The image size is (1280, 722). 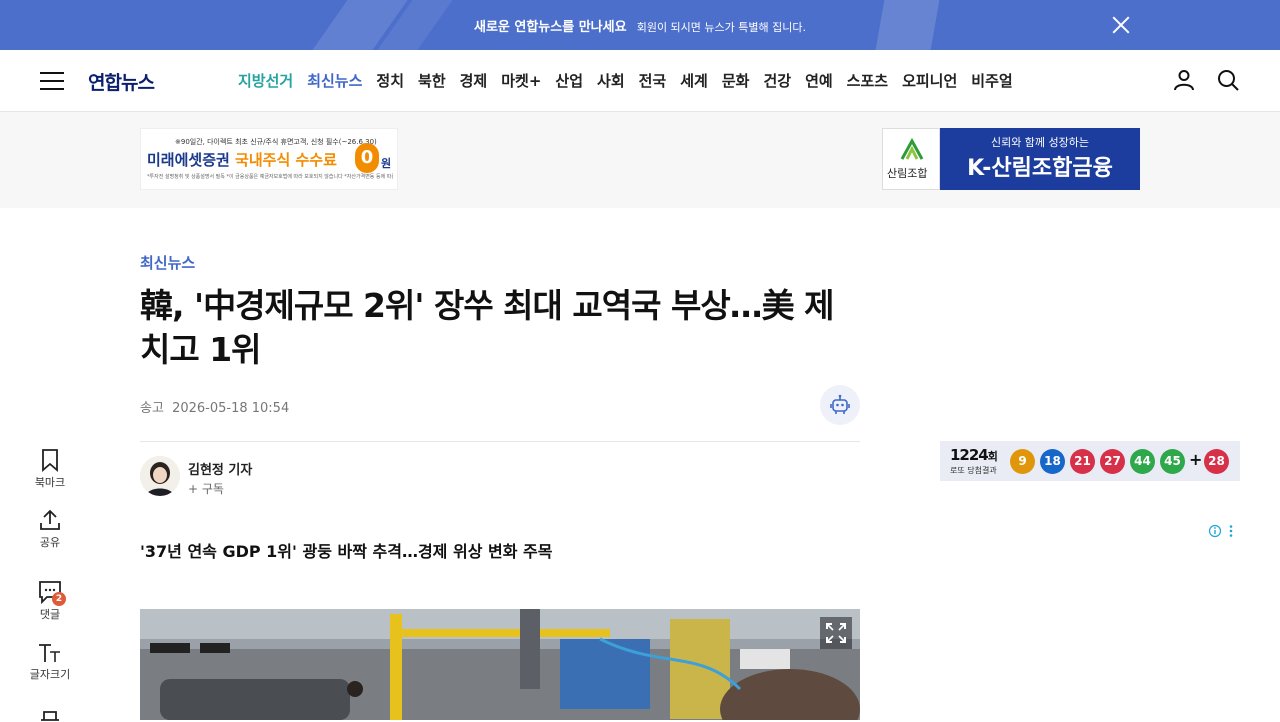 I want to click on nav-item-sports: 스포츠, so click(x=867, y=80).